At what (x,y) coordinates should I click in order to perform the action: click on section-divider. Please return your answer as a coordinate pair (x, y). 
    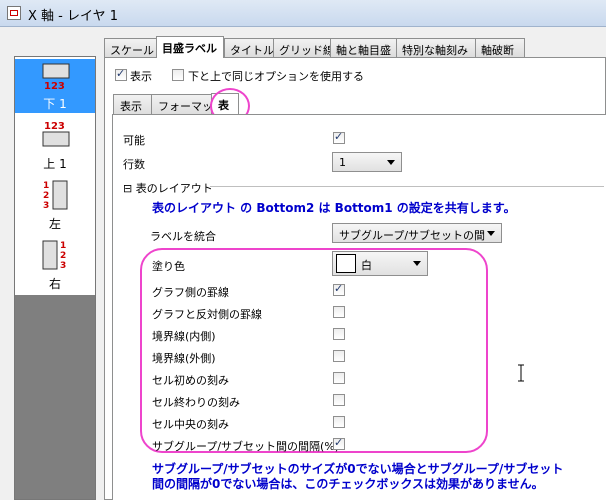
    Looking at the image, I should click on (407, 186).